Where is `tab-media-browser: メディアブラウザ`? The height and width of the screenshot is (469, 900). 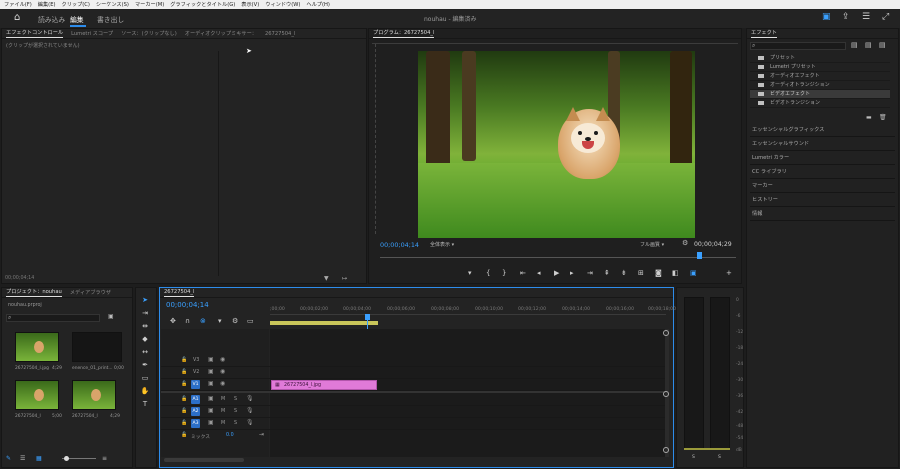 tab-media-browser: メディアブラウザ is located at coordinates (90, 292).